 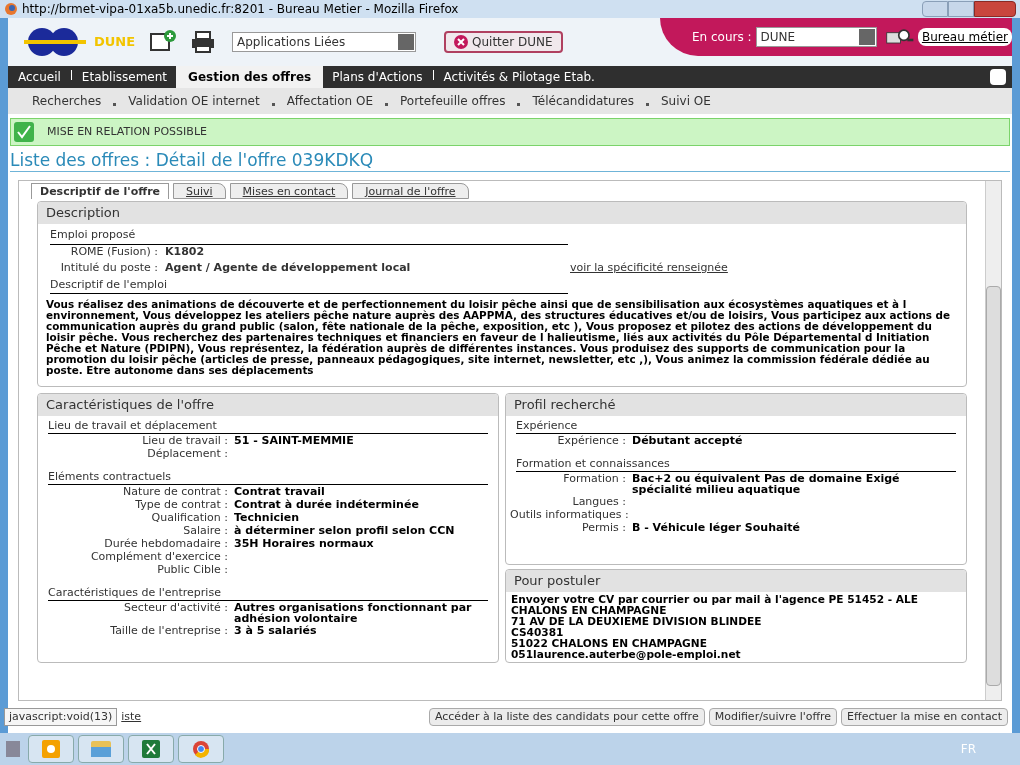 I want to click on current-label: En cours :, so click(x=722, y=37).